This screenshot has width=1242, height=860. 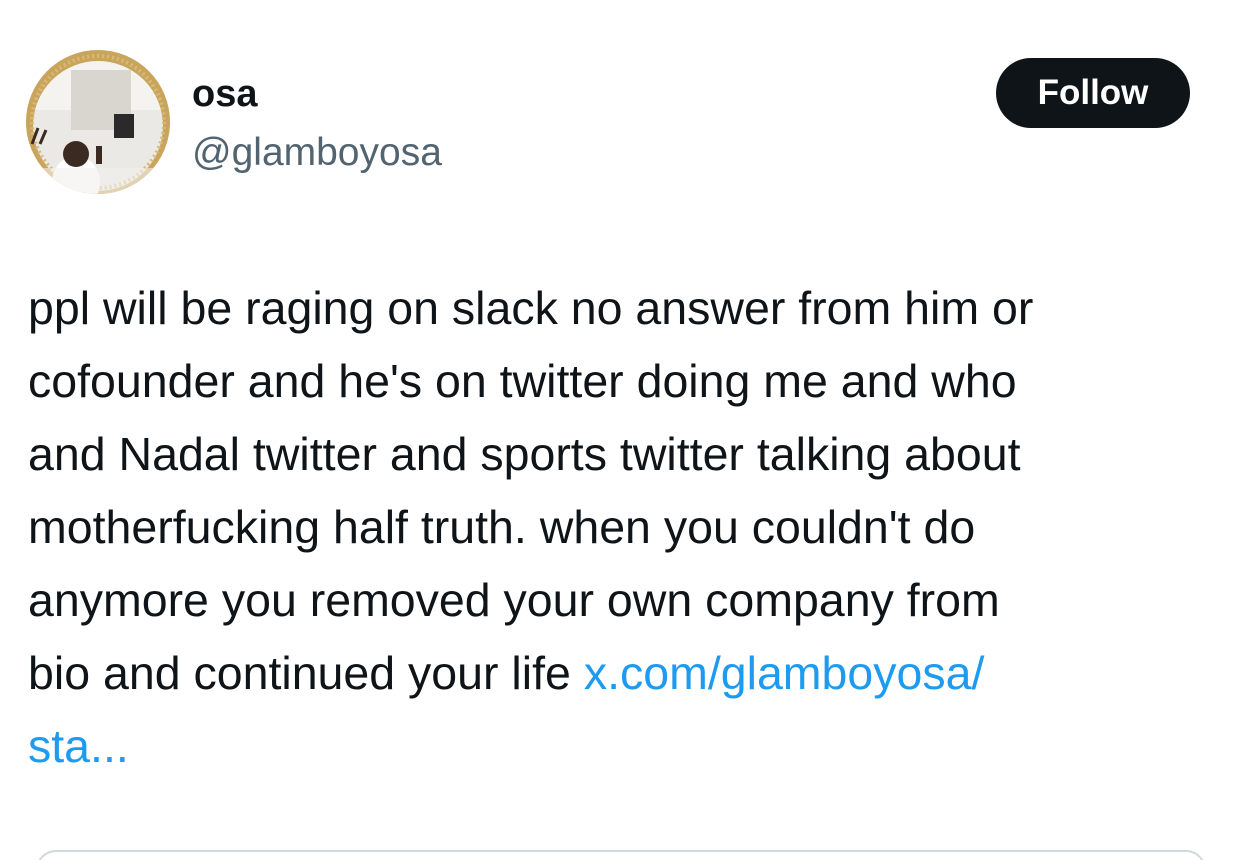 What do you see at coordinates (784, 673) in the screenshot?
I see `tweet-link-url: x.com/glamboyosa/` at bounding box center [784, 673].